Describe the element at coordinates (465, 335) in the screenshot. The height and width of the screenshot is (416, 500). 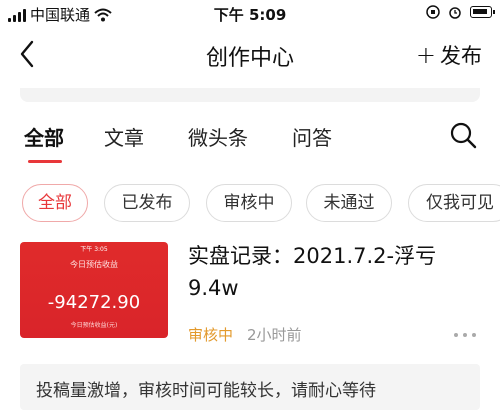
I see `more-options-icon` at that location.